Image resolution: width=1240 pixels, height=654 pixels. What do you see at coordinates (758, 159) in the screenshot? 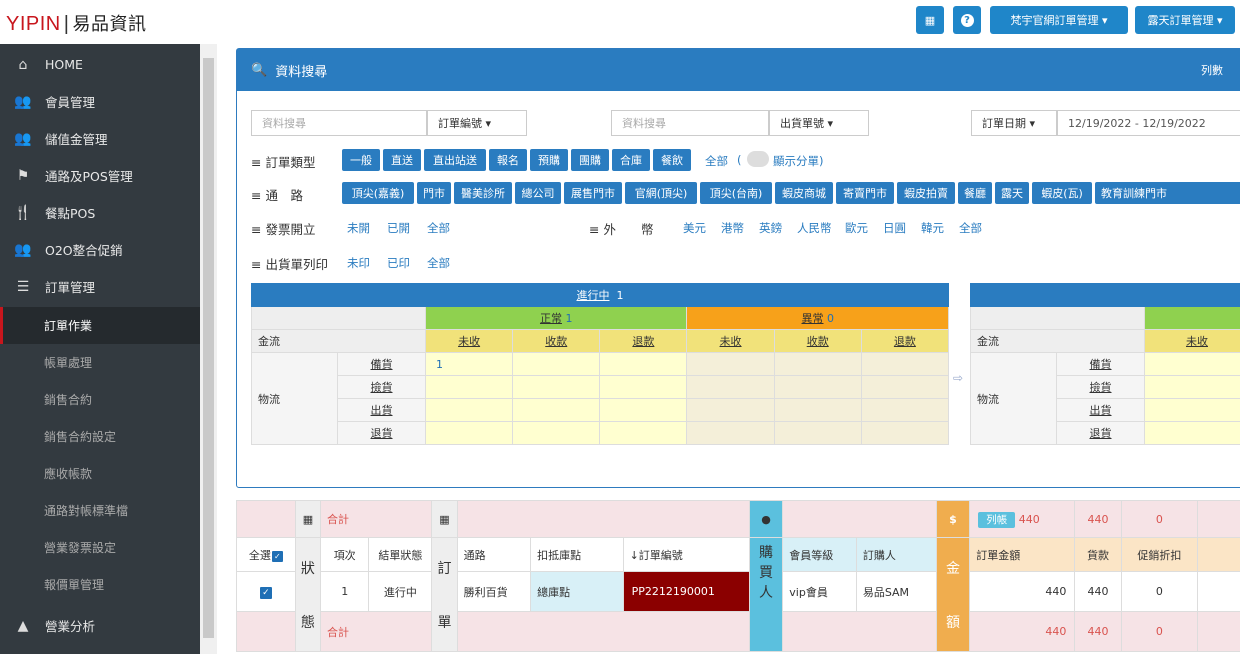
I see `split-order-toggle` at bounding box center [758, 159].